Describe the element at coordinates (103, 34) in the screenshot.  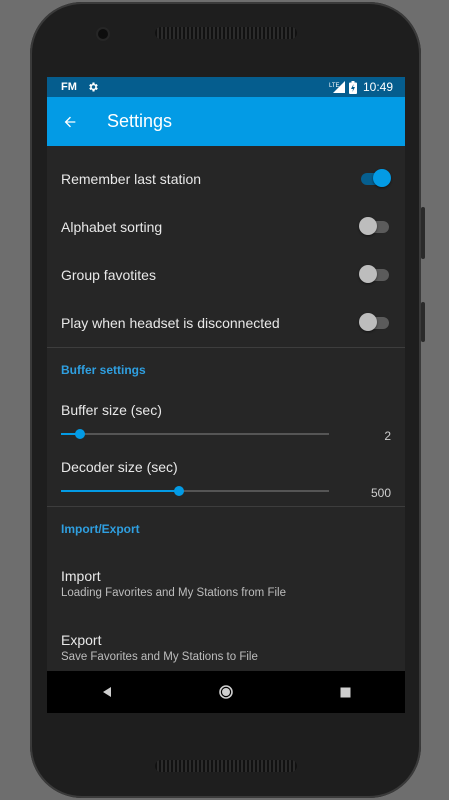
I see `front-camera` at that location.